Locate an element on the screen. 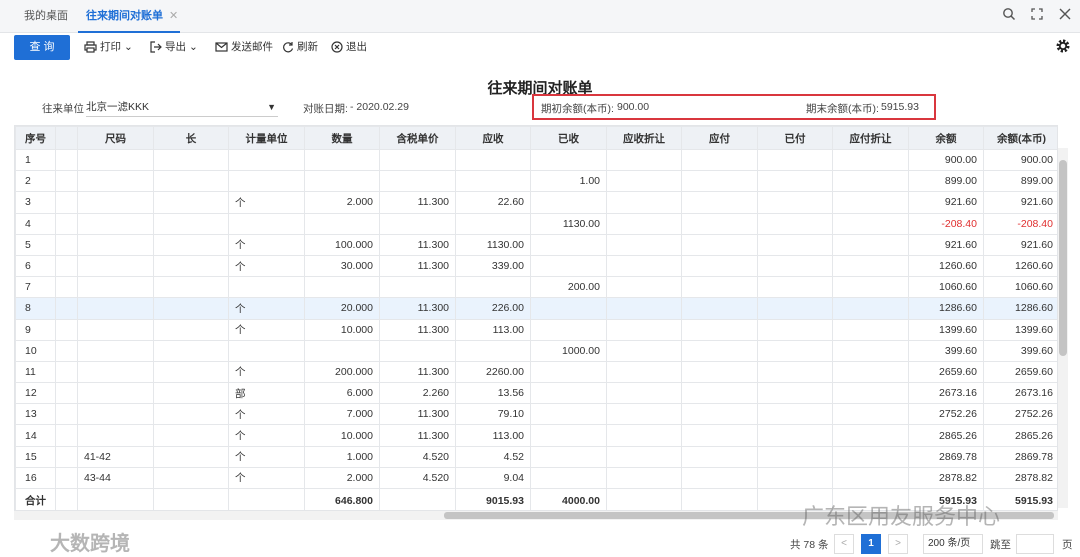 The height and width of the screenshot is (557, 1080). page-size-select: 200 条/页 is located at coordinates (953, 544).